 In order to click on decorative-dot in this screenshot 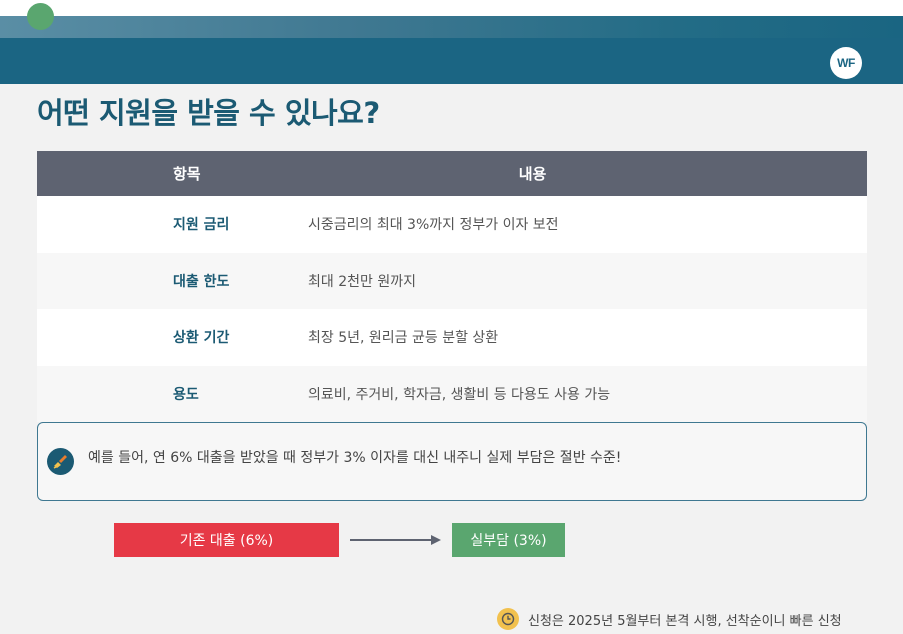, I will do `click(40, 16)`.